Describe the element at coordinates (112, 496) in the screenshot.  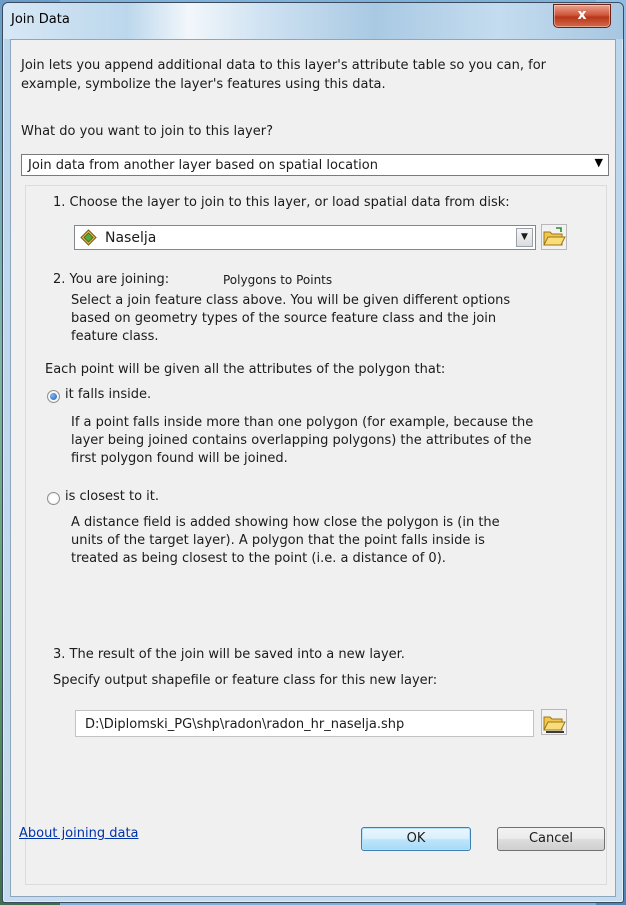
I see `closest-option-label: is closest to it.` at that location.